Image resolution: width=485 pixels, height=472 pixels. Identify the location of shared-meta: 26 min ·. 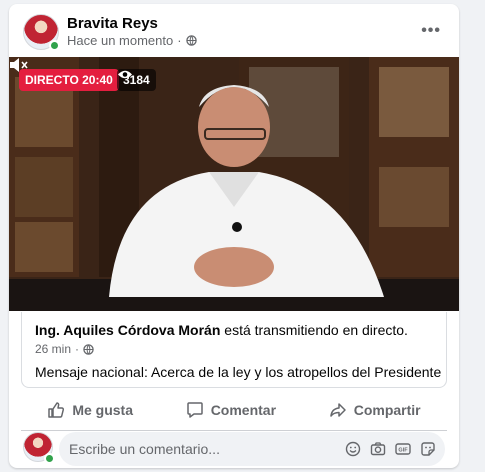
(64, 349).